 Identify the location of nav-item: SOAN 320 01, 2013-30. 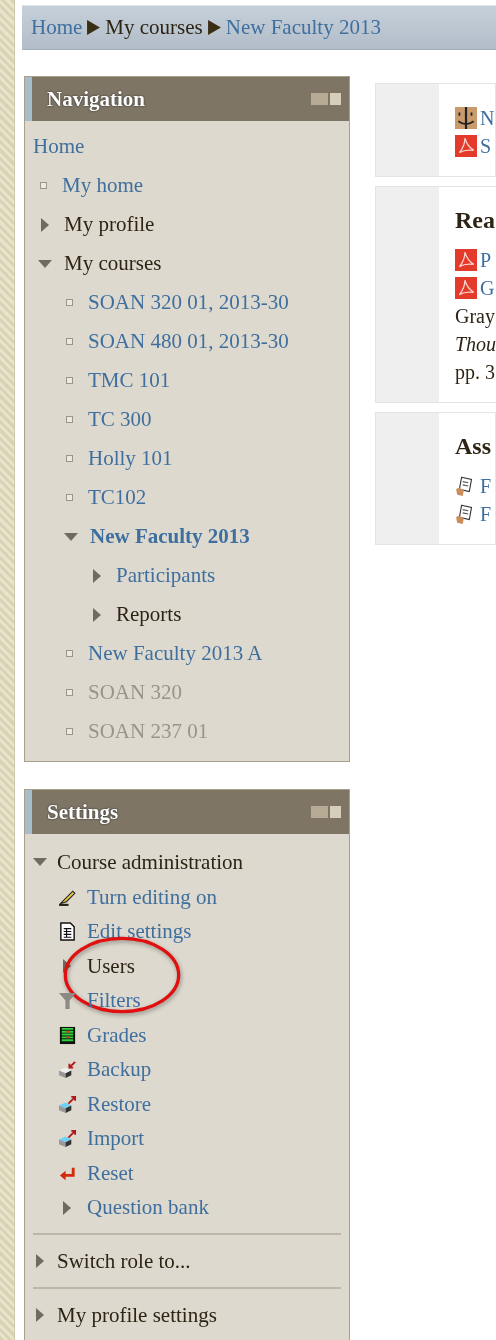
(188, 302).